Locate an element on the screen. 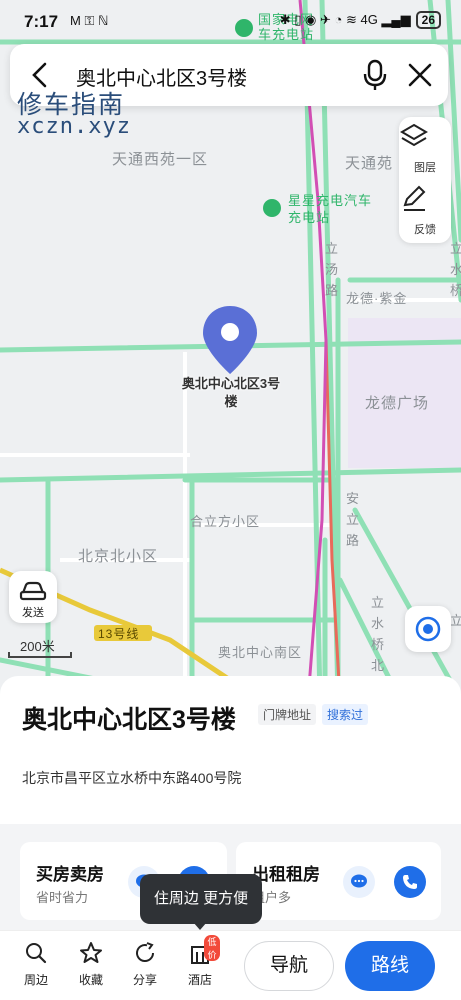 This screenshot has height=1000, width=461. place-address: 北京市昌平区立水桥中东路400号院 is located at coordinates (132, 778).